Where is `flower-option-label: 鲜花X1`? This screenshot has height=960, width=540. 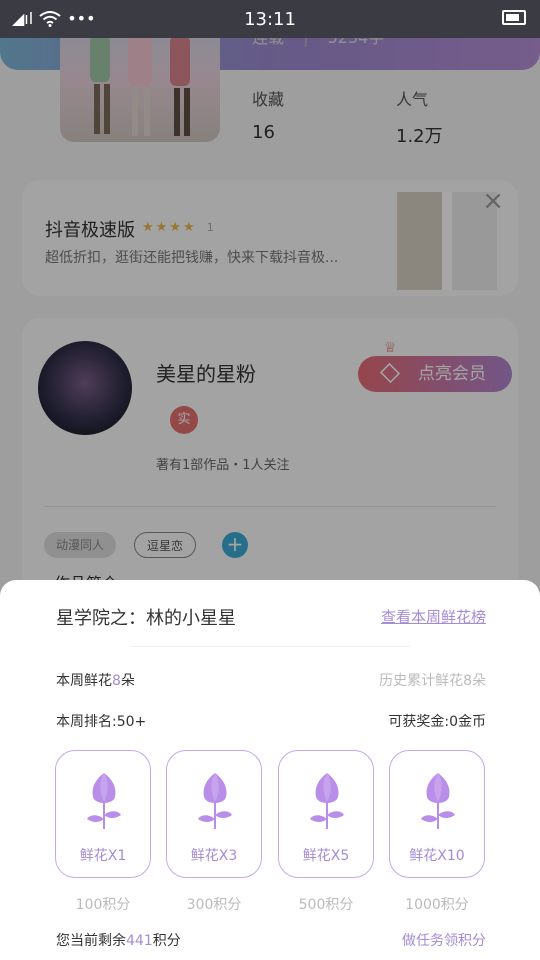 flower-option-label: 鲜花X1 is located at coordinates (103, 856).